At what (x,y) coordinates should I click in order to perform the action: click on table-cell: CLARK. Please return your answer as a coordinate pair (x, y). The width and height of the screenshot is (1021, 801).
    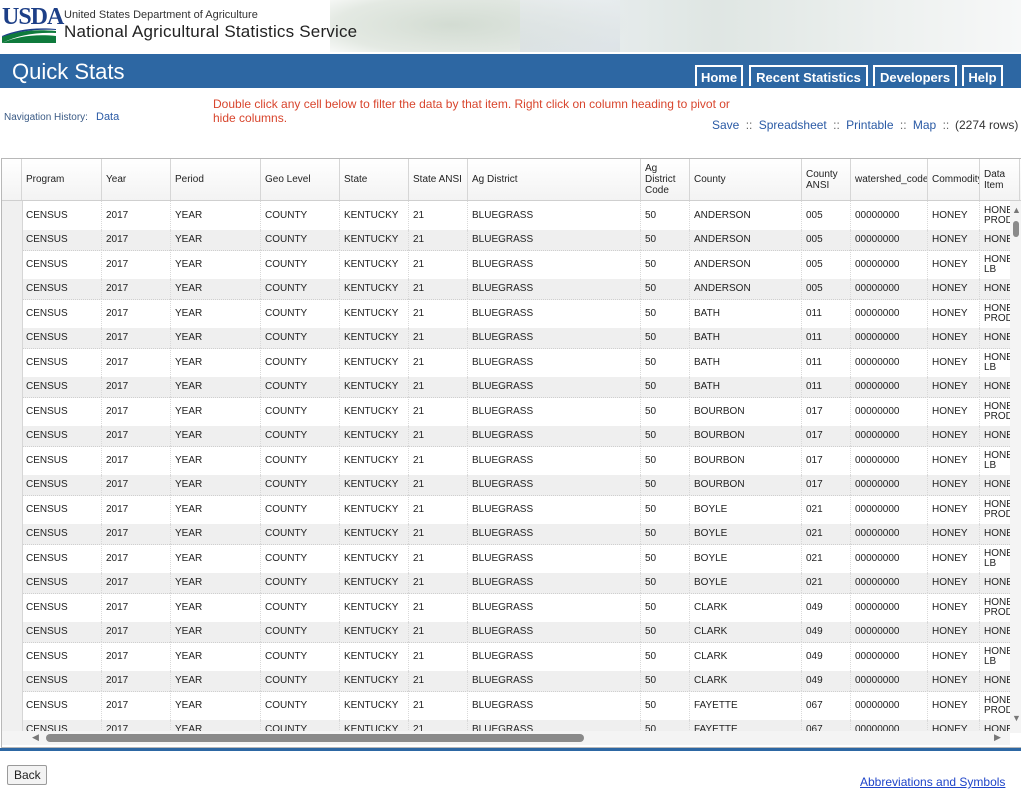
    Looking at the image, I should click on (746, 632).